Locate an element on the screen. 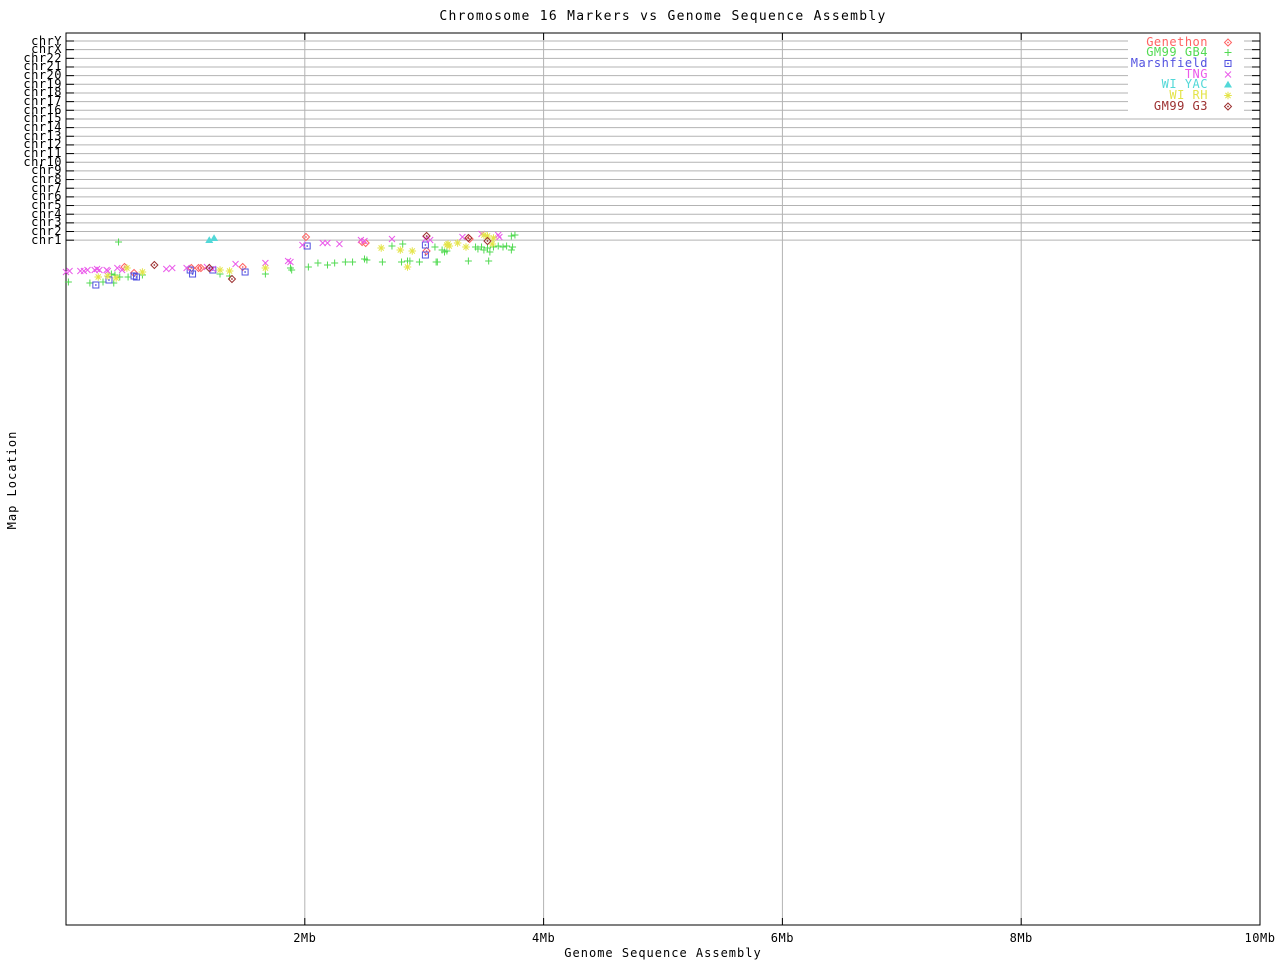 This screenshot has width=1280, height=960. cross-legend-icon is located at coordinates (1228, 74).